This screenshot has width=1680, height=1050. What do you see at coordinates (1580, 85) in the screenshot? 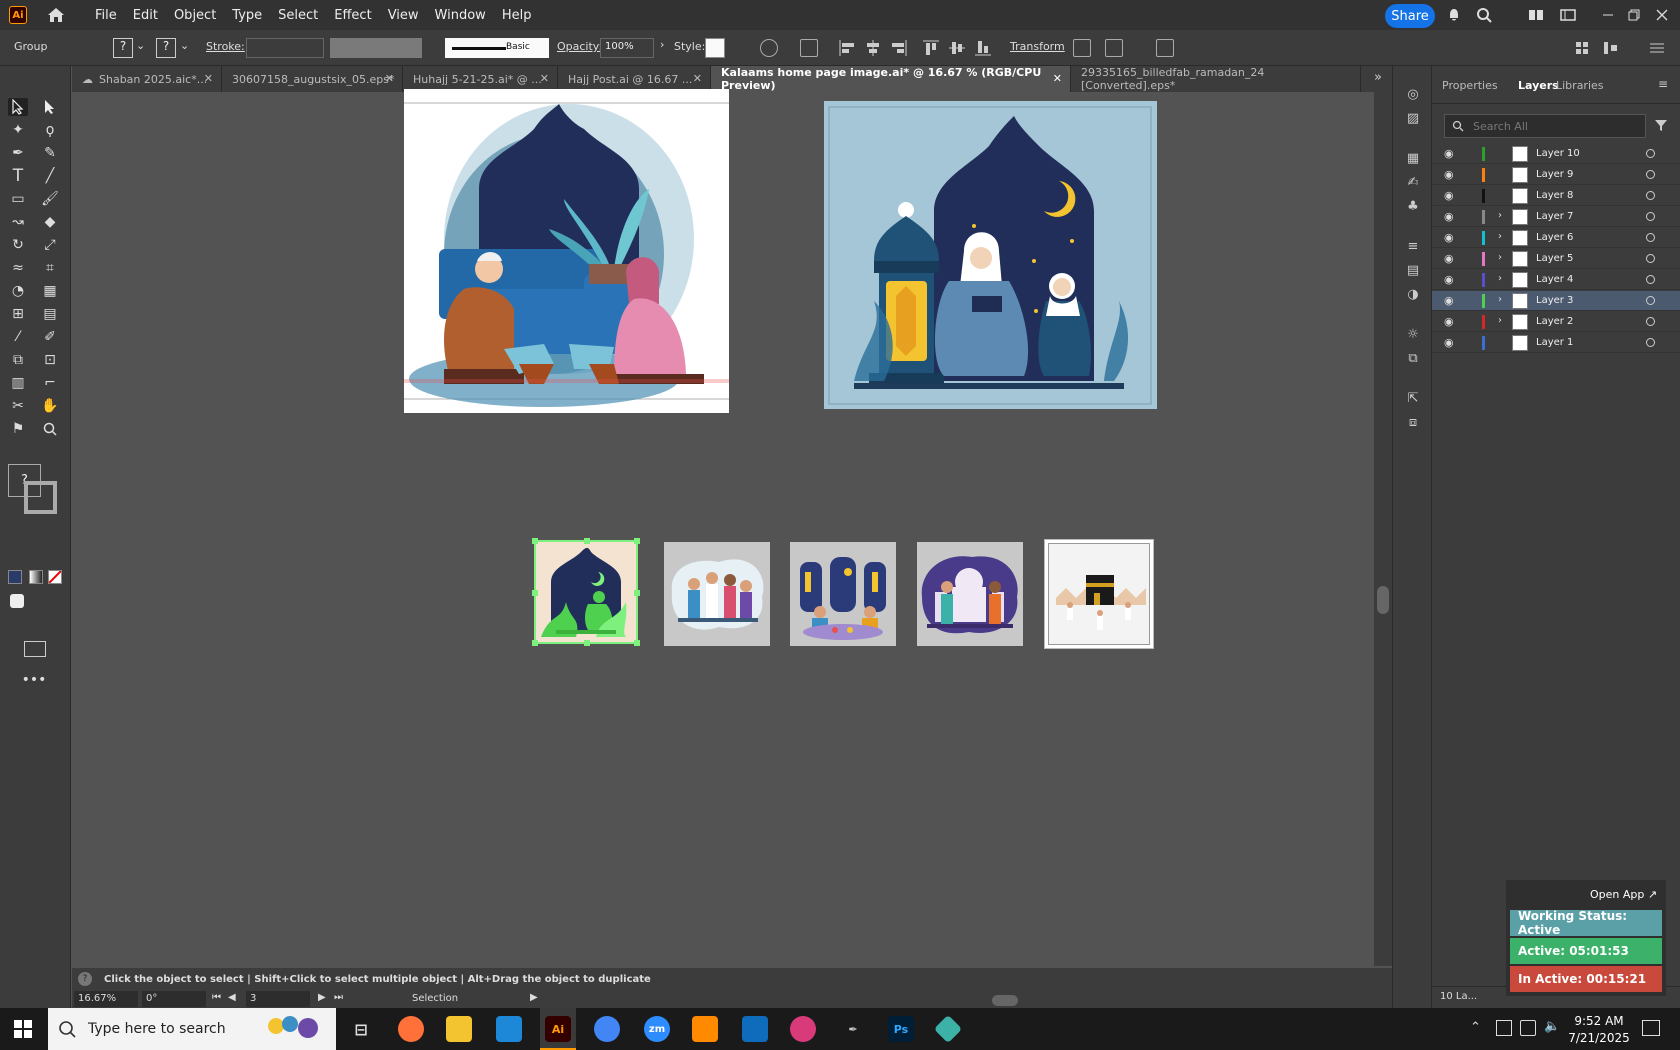
I see `tab-libraries: Libraries` at bounding box center [1580, 85].